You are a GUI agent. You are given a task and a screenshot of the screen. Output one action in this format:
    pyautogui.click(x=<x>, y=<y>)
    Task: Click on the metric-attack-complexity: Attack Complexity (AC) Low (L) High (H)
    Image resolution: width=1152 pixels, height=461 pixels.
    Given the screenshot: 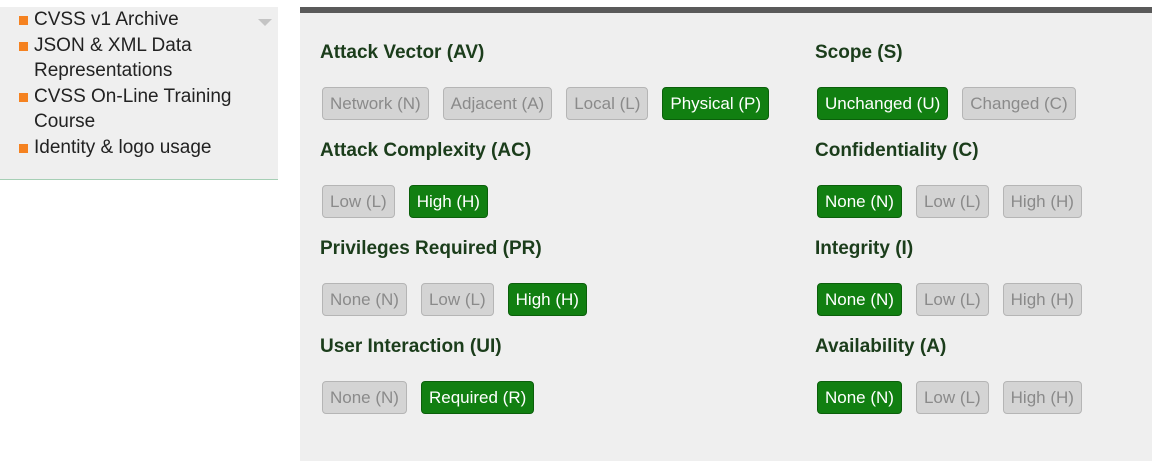 What is the action you would take?
    pyautogui.click(x=555, y=186)
    